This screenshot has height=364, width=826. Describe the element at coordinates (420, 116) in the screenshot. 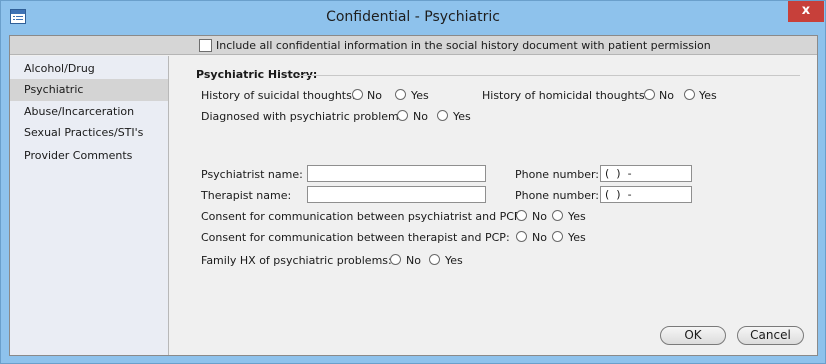

I see `diagnosed-no-label: No` at that location.